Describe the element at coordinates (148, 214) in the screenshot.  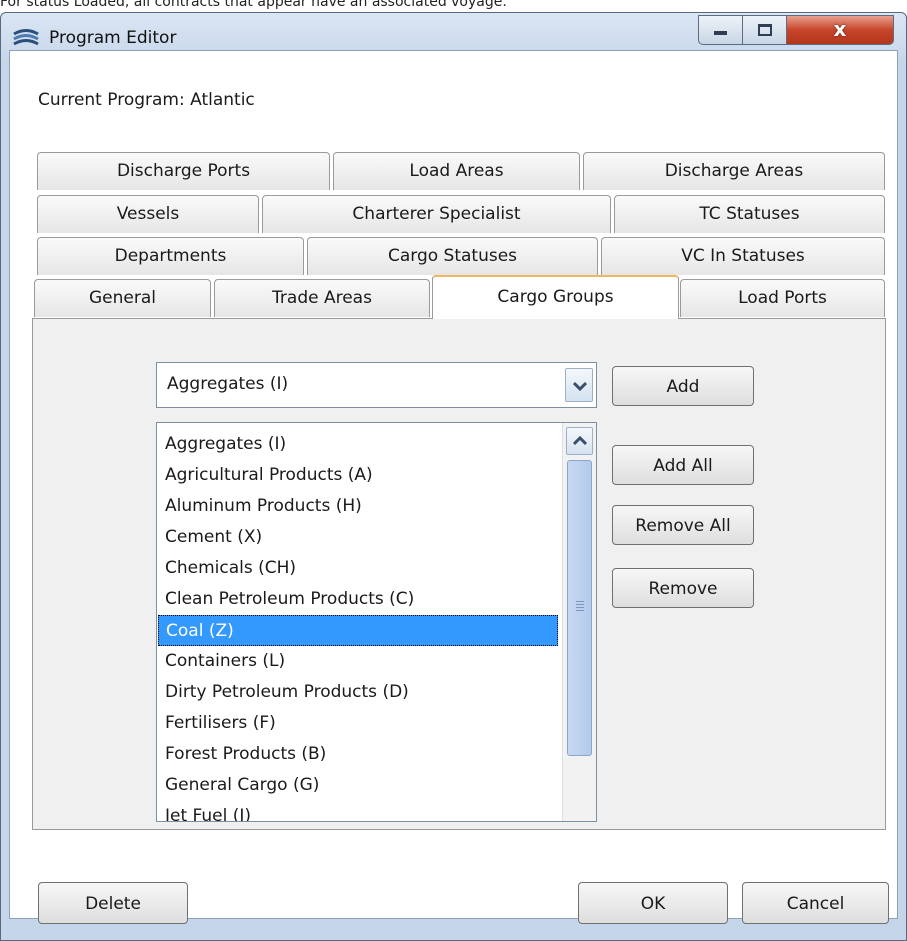
I see `tab-vessels: Vessels` at that location.